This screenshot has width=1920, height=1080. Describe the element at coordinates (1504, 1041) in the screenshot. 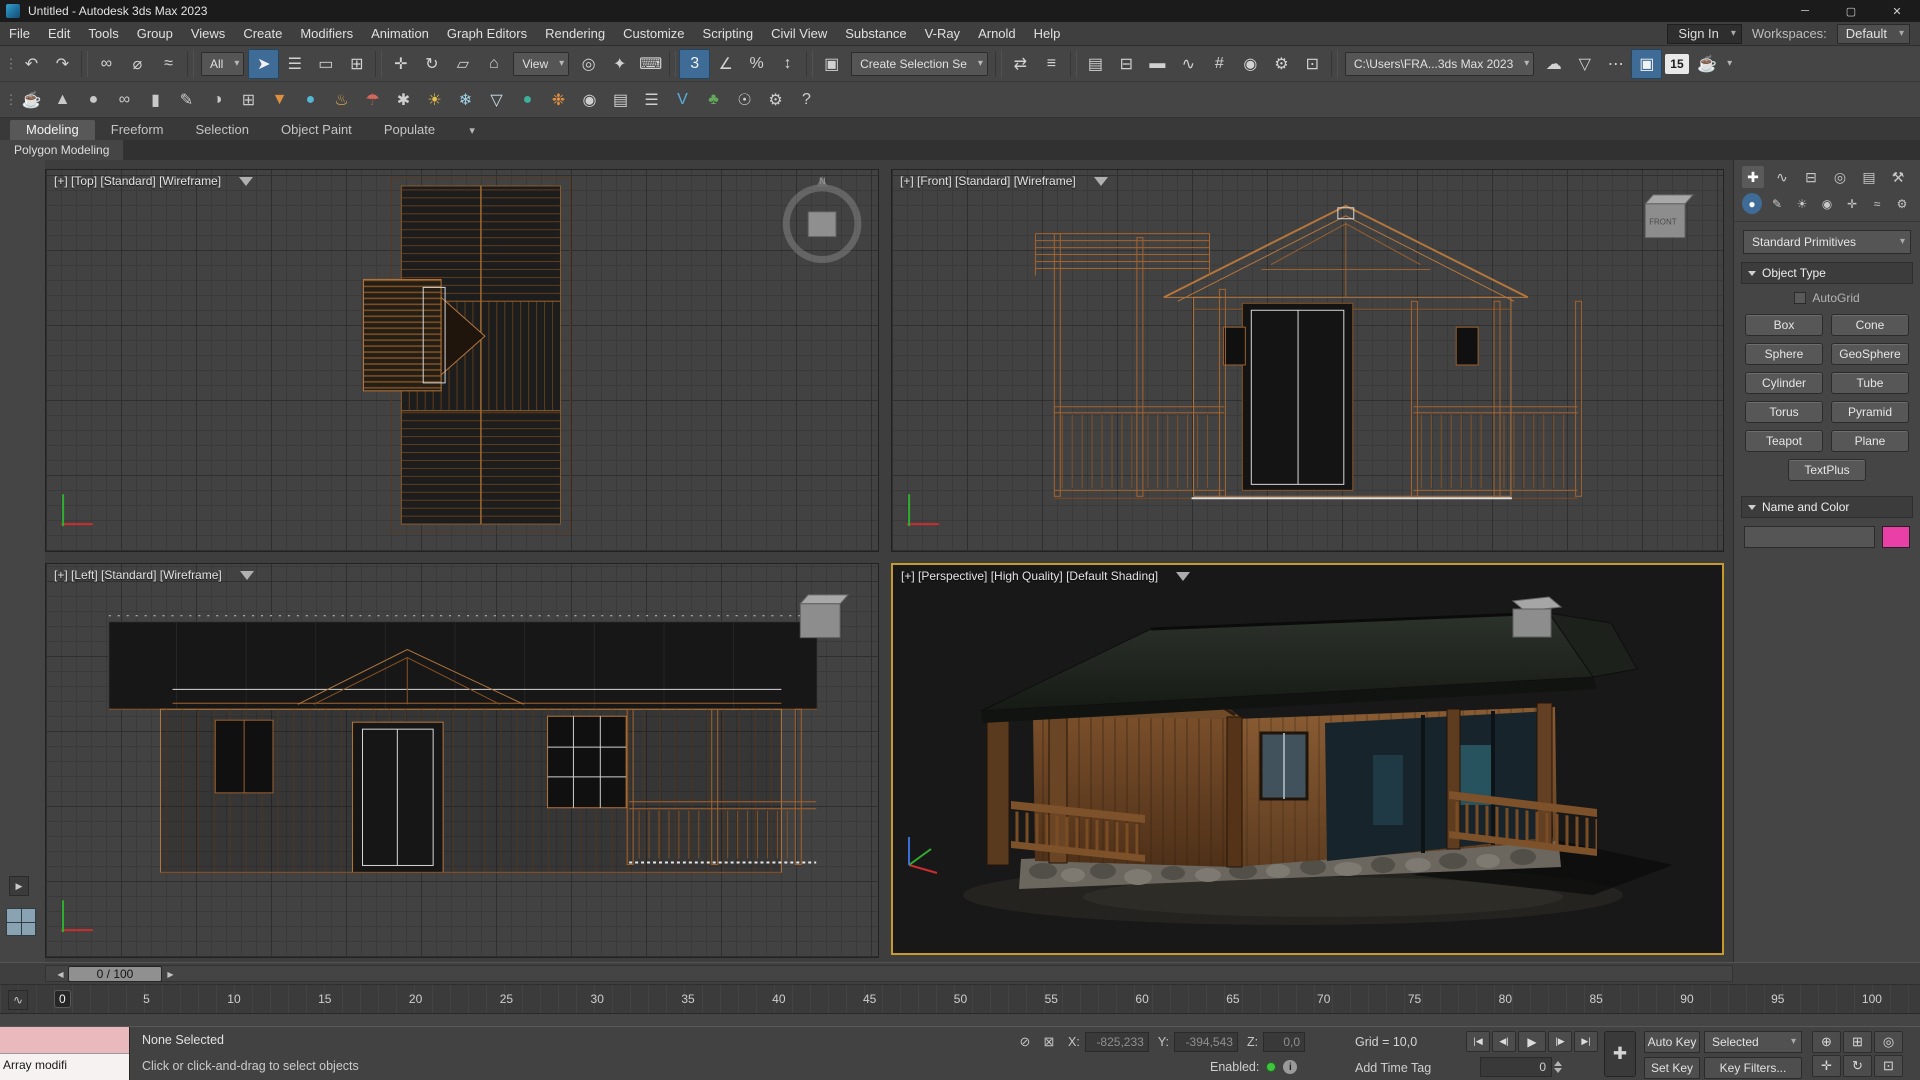

I see `previous-frame-button: ◀|` at that location.